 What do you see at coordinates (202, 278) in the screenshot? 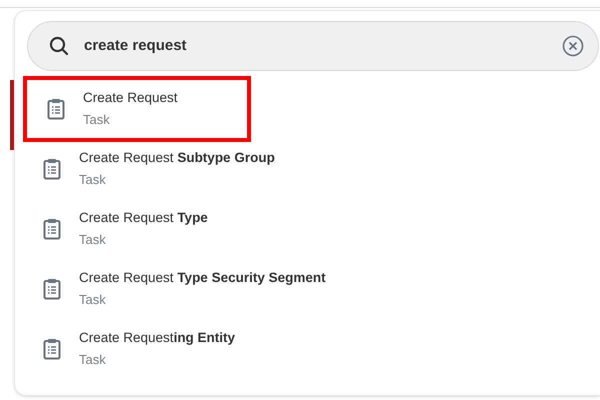
I see `result-title: Create Request Type Security Segment` at bounding box center [202, 278].